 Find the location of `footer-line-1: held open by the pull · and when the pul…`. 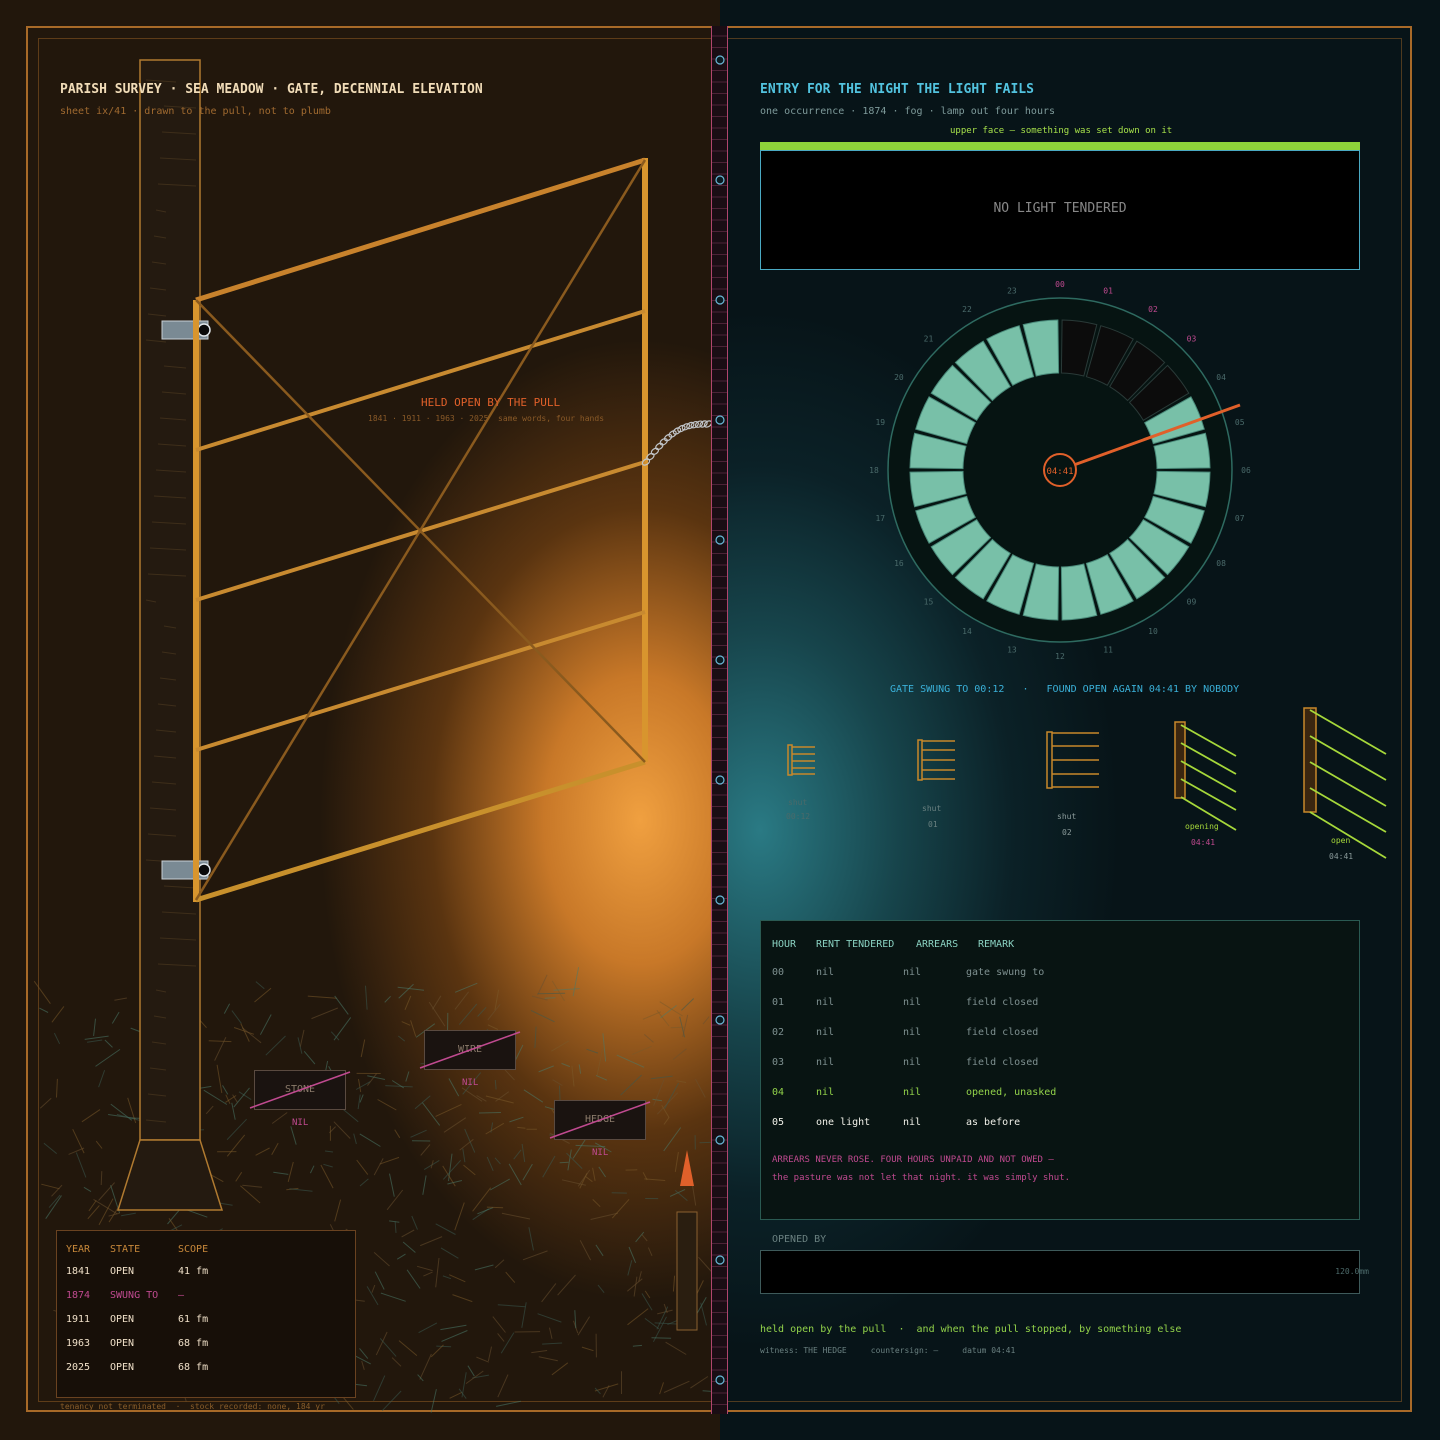

footer-line-1: held open by the pull · and when the pul… is located at coordinates (971, 1329).